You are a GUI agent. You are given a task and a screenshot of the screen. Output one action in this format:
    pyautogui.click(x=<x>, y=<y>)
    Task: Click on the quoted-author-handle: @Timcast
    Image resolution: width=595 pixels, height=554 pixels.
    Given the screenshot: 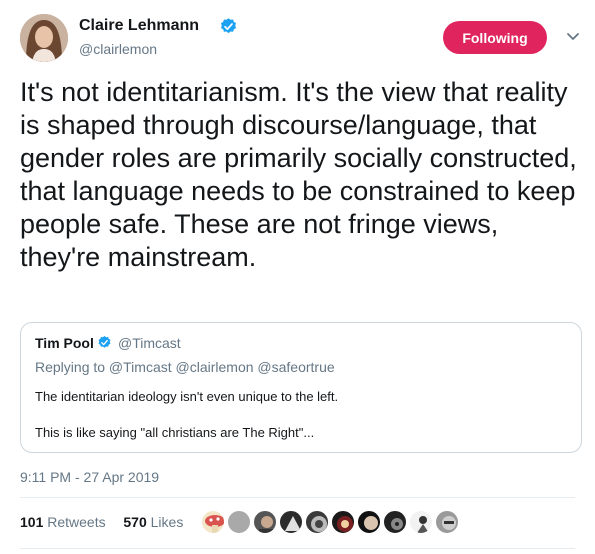 What is the action you would take?
    pyautogui.click(x=149, y=343)
    